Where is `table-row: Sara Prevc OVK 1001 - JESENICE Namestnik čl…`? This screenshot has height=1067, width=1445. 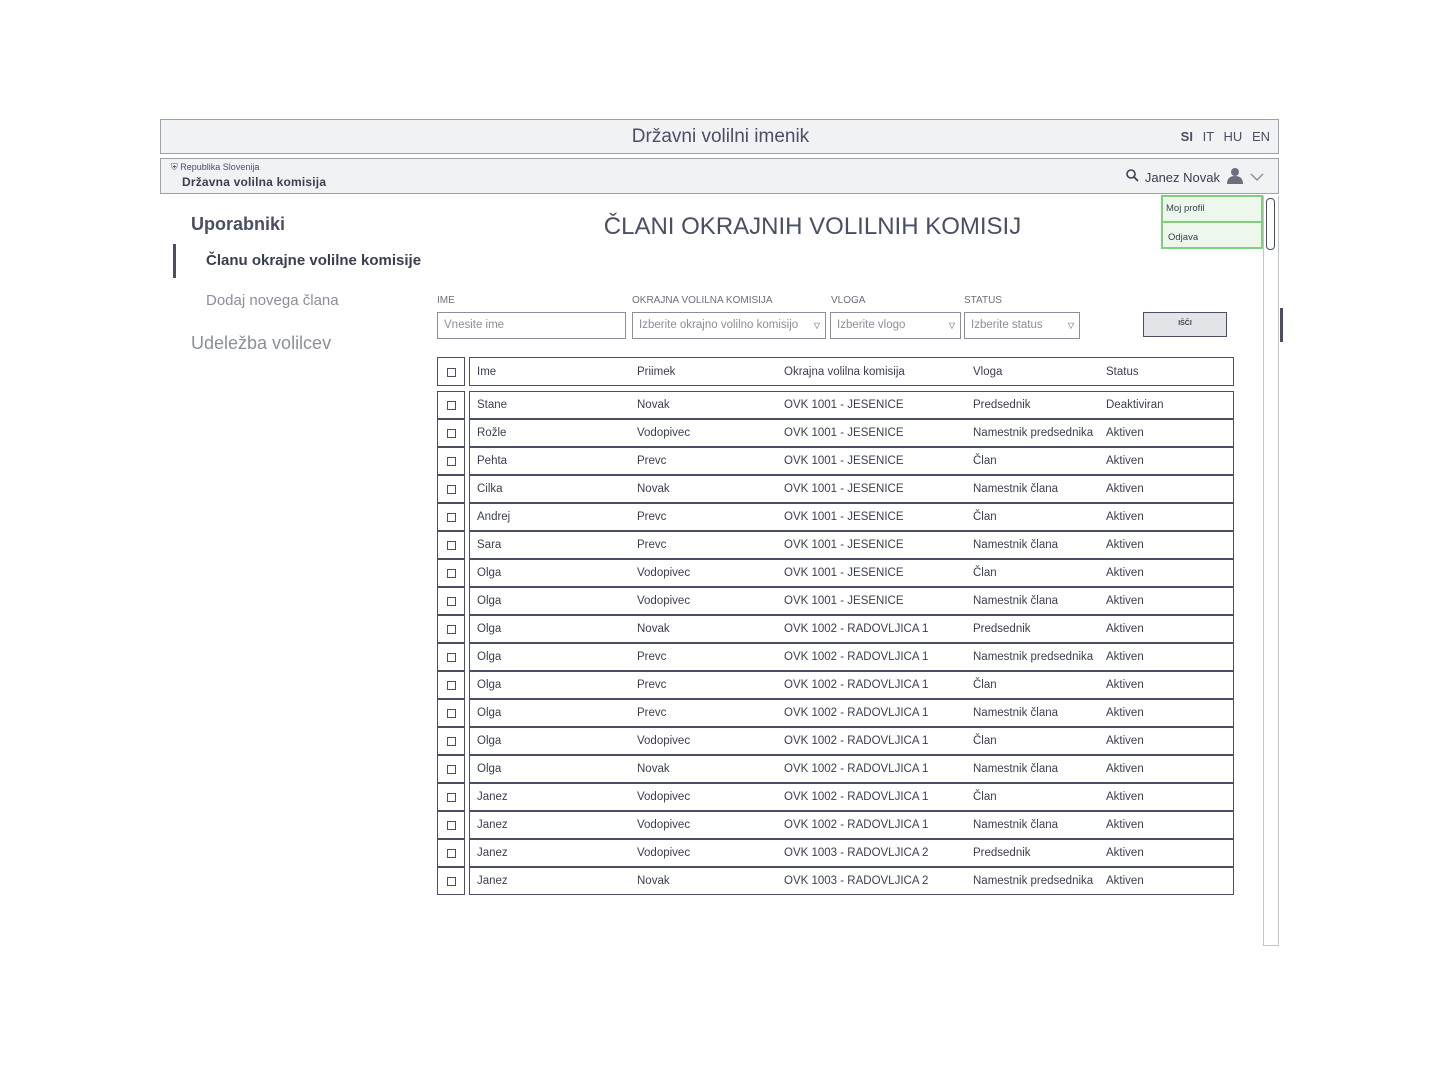 table-row: Sara Prevc OVK 1001 - JESENICE Namestnik čl… is located at coordinates (851, 545).